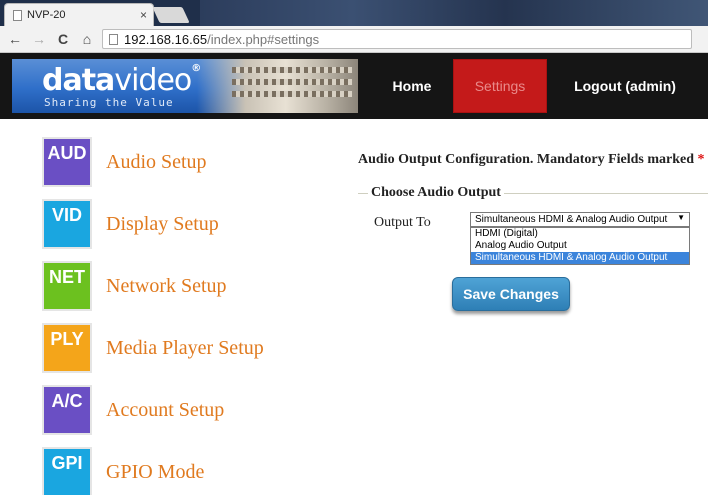 The height and width of the screenshot is (495, 708). Describe the element at coordinates (454, 13) in the screenshot. I see `tabstrip-background` at that location.